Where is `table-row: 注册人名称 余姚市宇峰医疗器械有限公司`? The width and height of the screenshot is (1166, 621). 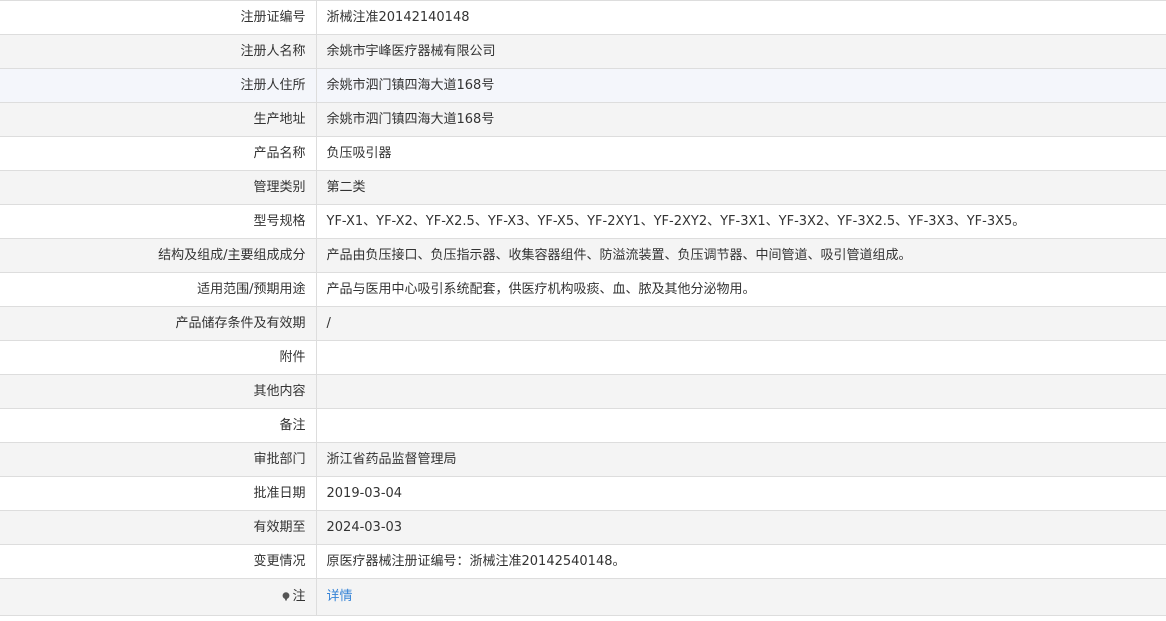 table-row: 注册人名称 余姚市宇峰医疗器械有限公司 is located at coordinates (583, 51).